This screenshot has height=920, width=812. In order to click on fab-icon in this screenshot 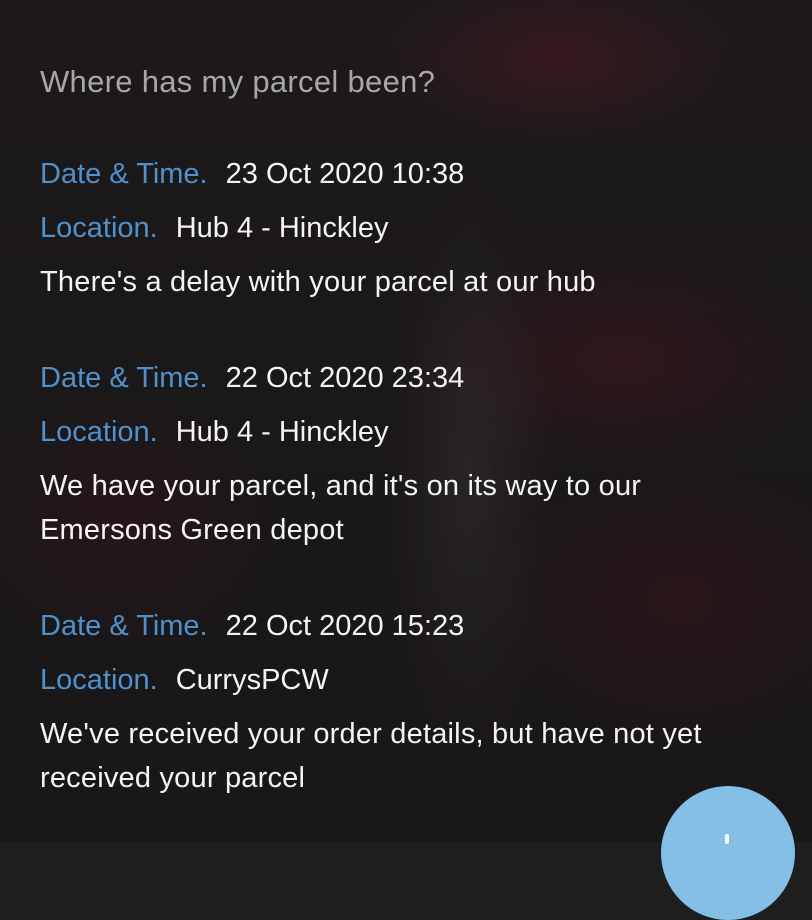, I will do `click(727, 839)`.